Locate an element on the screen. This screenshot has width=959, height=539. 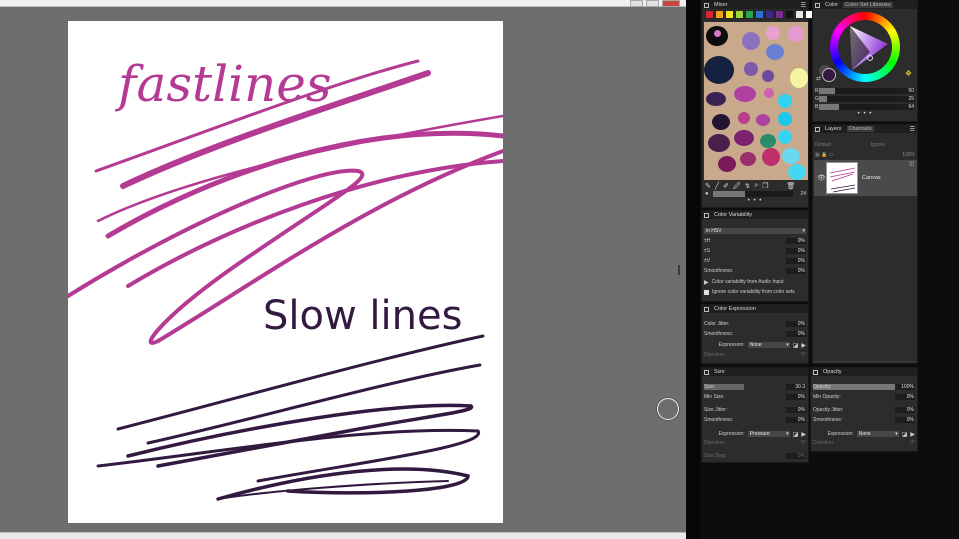
r-slider is located at coordinates (858, 91).